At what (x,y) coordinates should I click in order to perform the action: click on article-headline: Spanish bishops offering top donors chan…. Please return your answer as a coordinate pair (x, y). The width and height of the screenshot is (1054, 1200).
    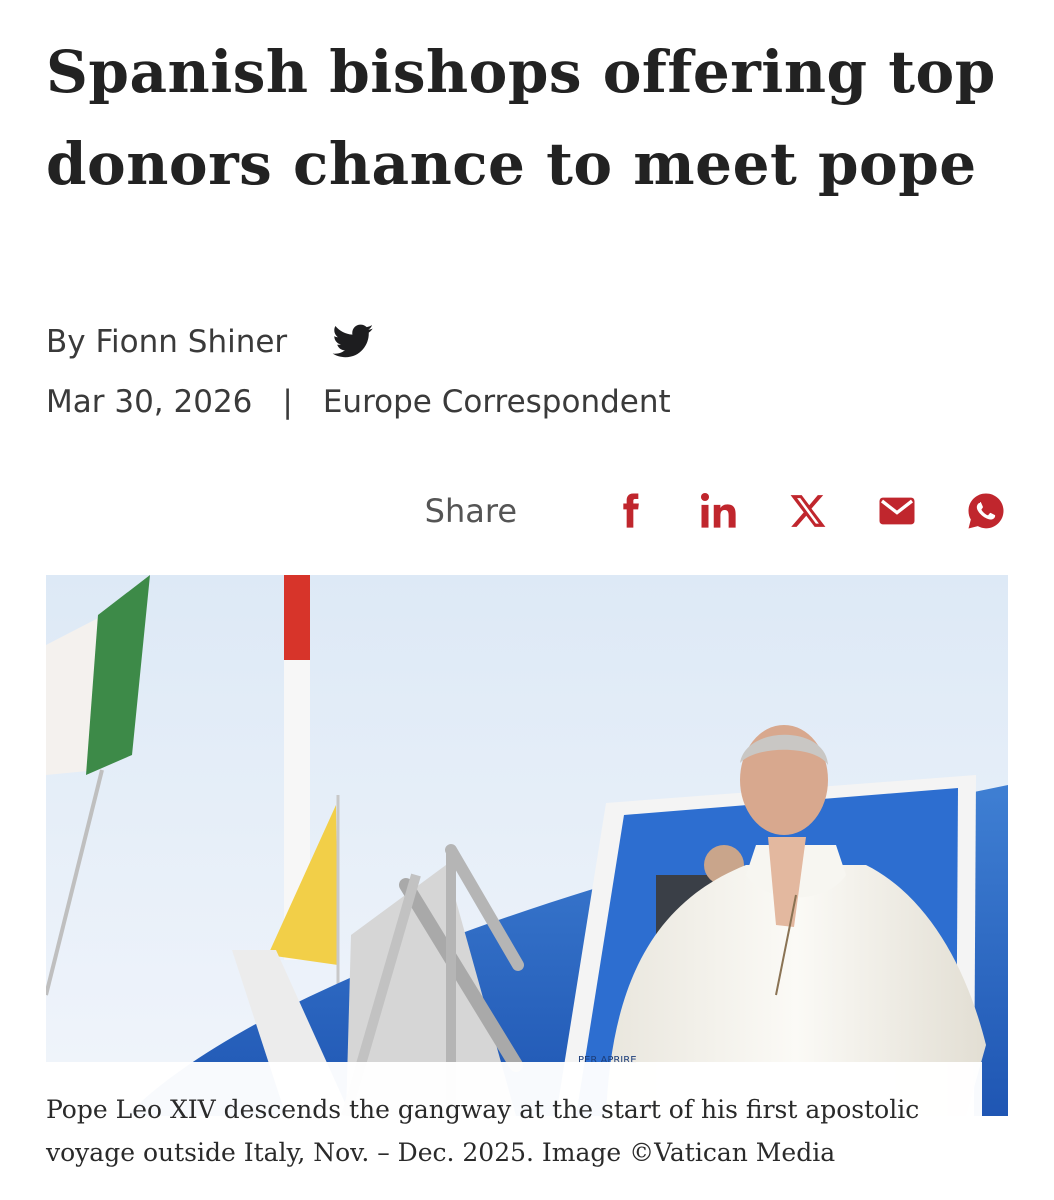
    Looking at the image, I should click on (521, 118).